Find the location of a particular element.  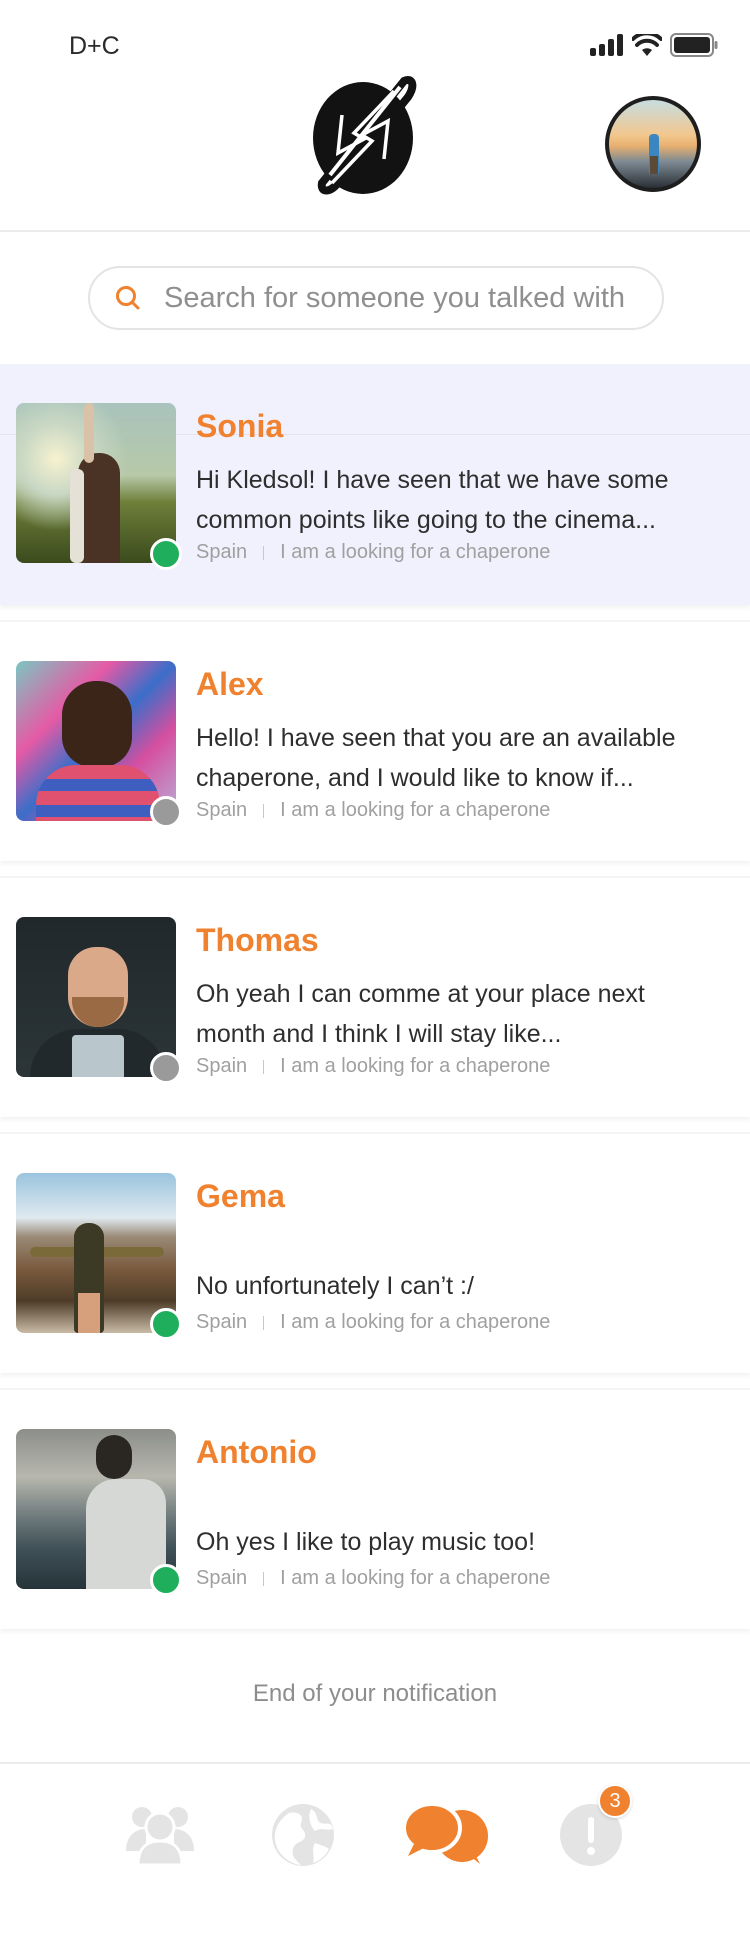

signal-icon is located at coordinates (606, 45).